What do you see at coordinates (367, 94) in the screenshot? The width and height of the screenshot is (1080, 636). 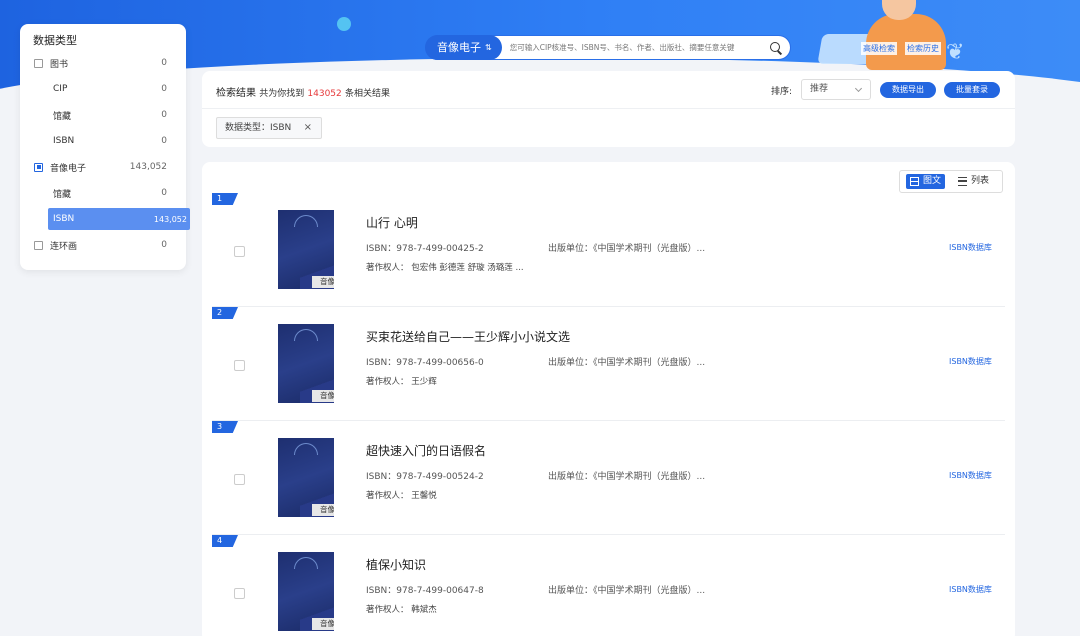 I see `results-suffix: 条相关结果` at bounding box center [367, 94].